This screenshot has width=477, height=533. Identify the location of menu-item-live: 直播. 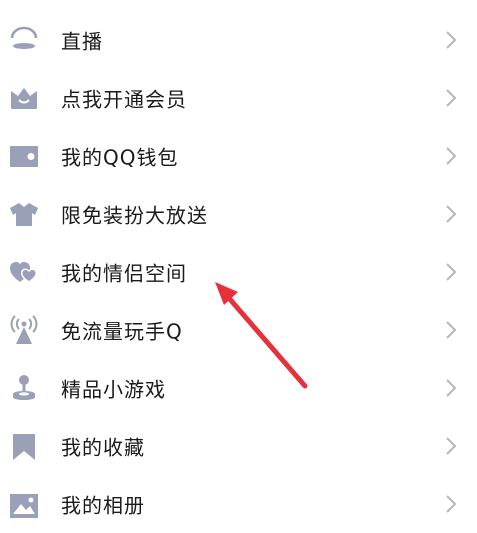
(238, 40).